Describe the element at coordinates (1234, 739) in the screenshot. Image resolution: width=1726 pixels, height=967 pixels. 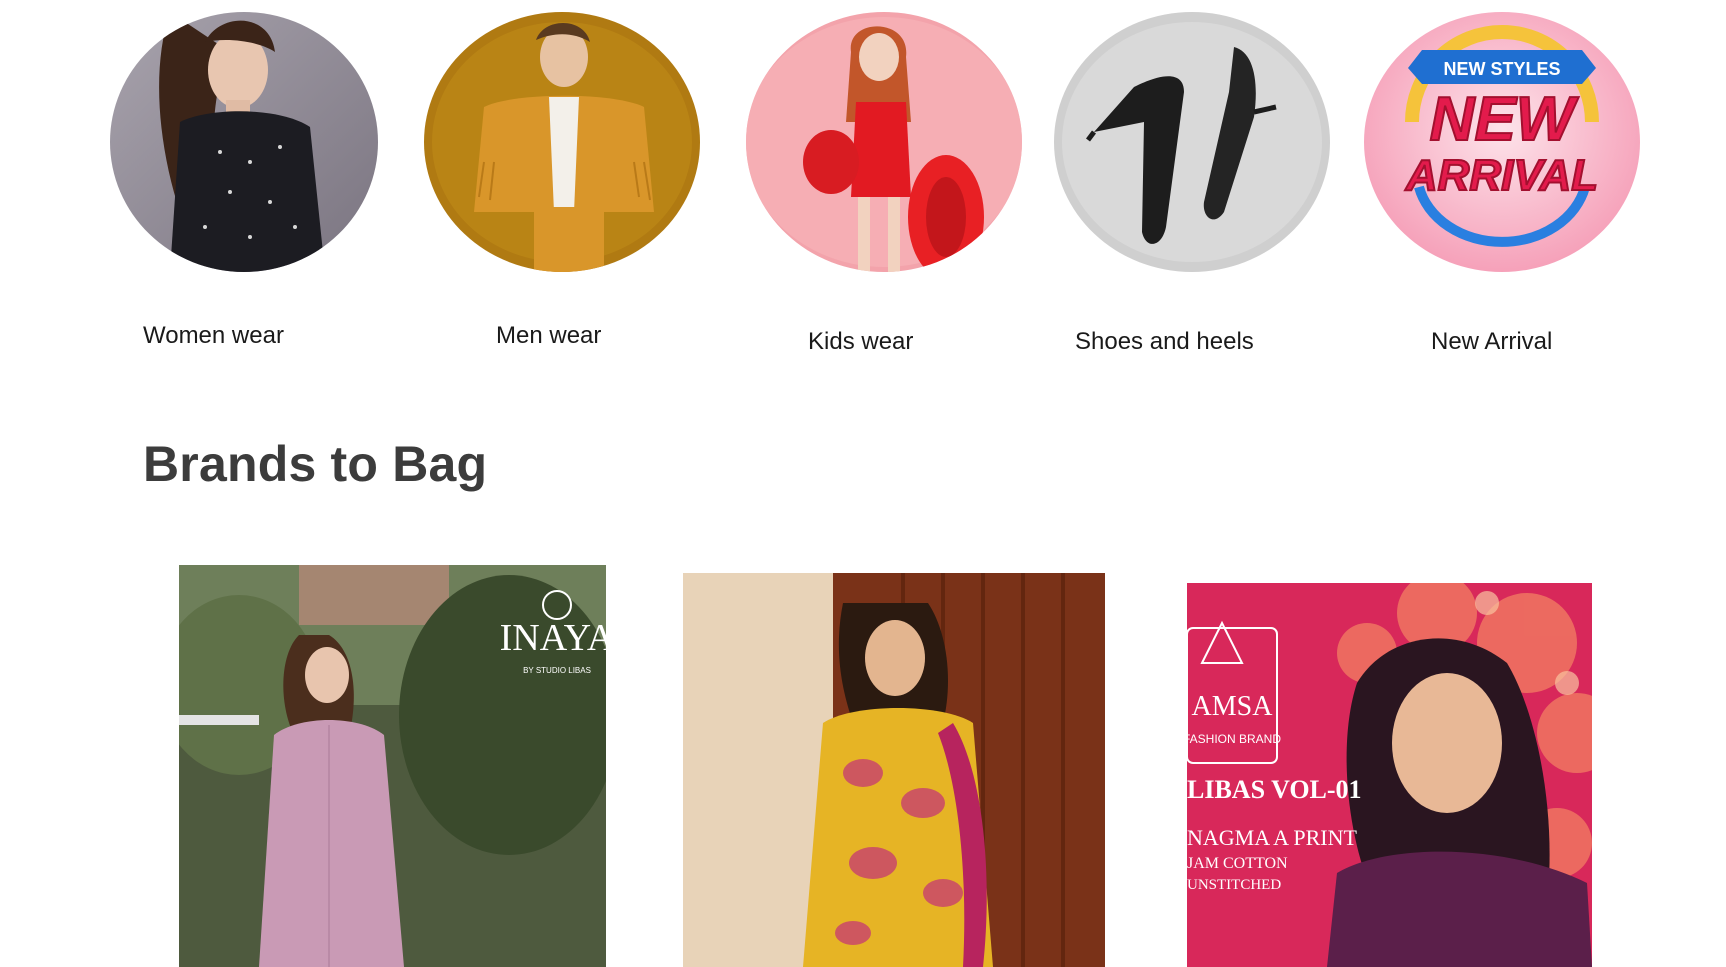
I see `brand-amsa-sub: FASHION BRAND` at that location.